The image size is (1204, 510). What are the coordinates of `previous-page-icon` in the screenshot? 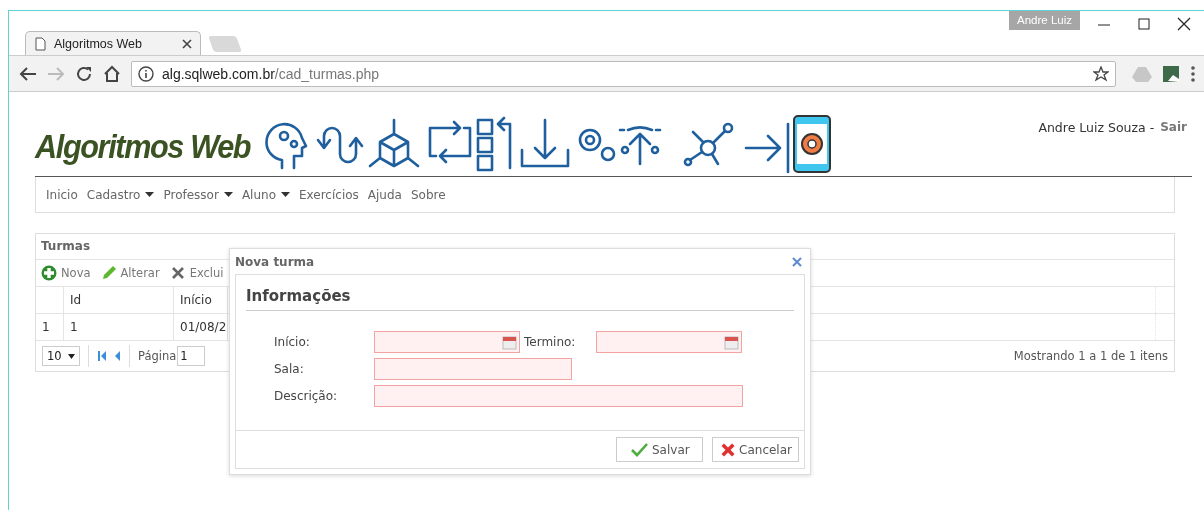 It's located at (117, 356).